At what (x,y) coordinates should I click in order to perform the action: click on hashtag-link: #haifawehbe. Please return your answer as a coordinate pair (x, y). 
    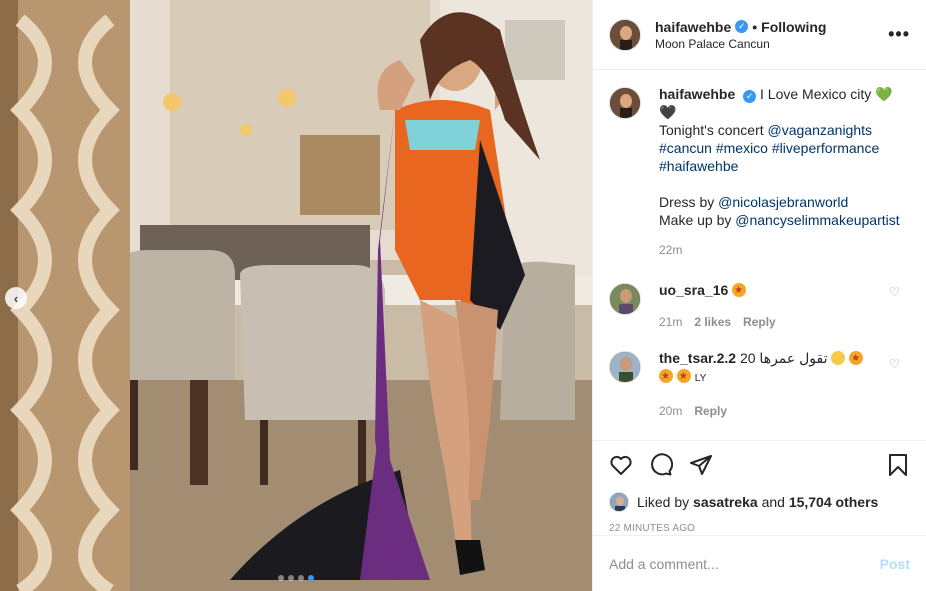
    Looking at the image, I should click on (698, 166).